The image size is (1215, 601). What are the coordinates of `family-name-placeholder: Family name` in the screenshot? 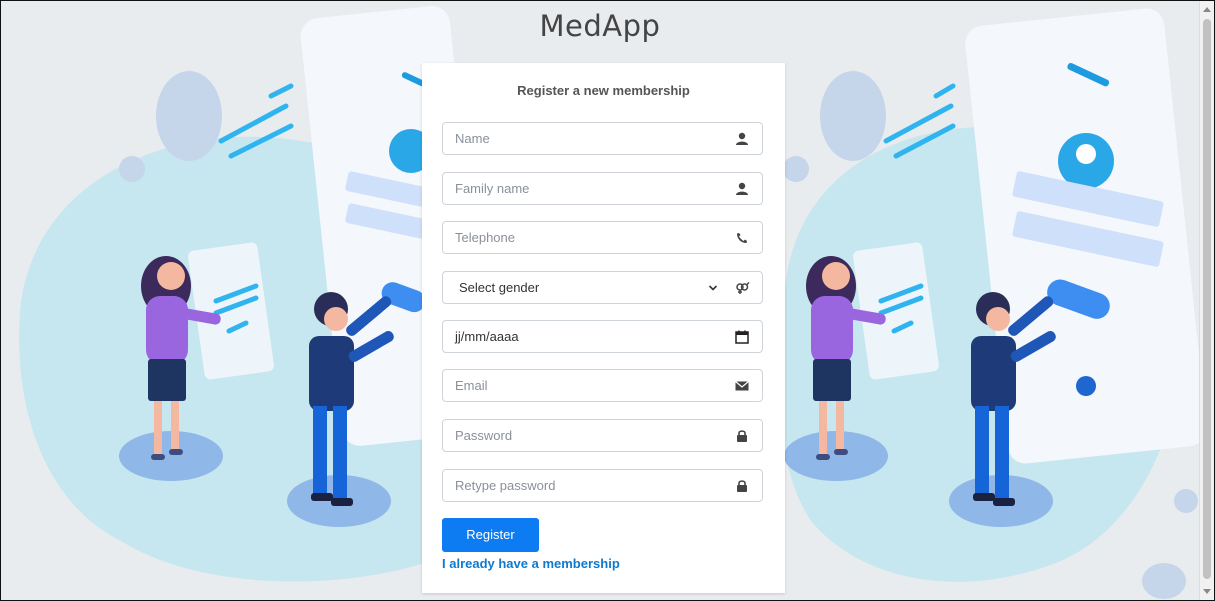 It's located at (492, 188).